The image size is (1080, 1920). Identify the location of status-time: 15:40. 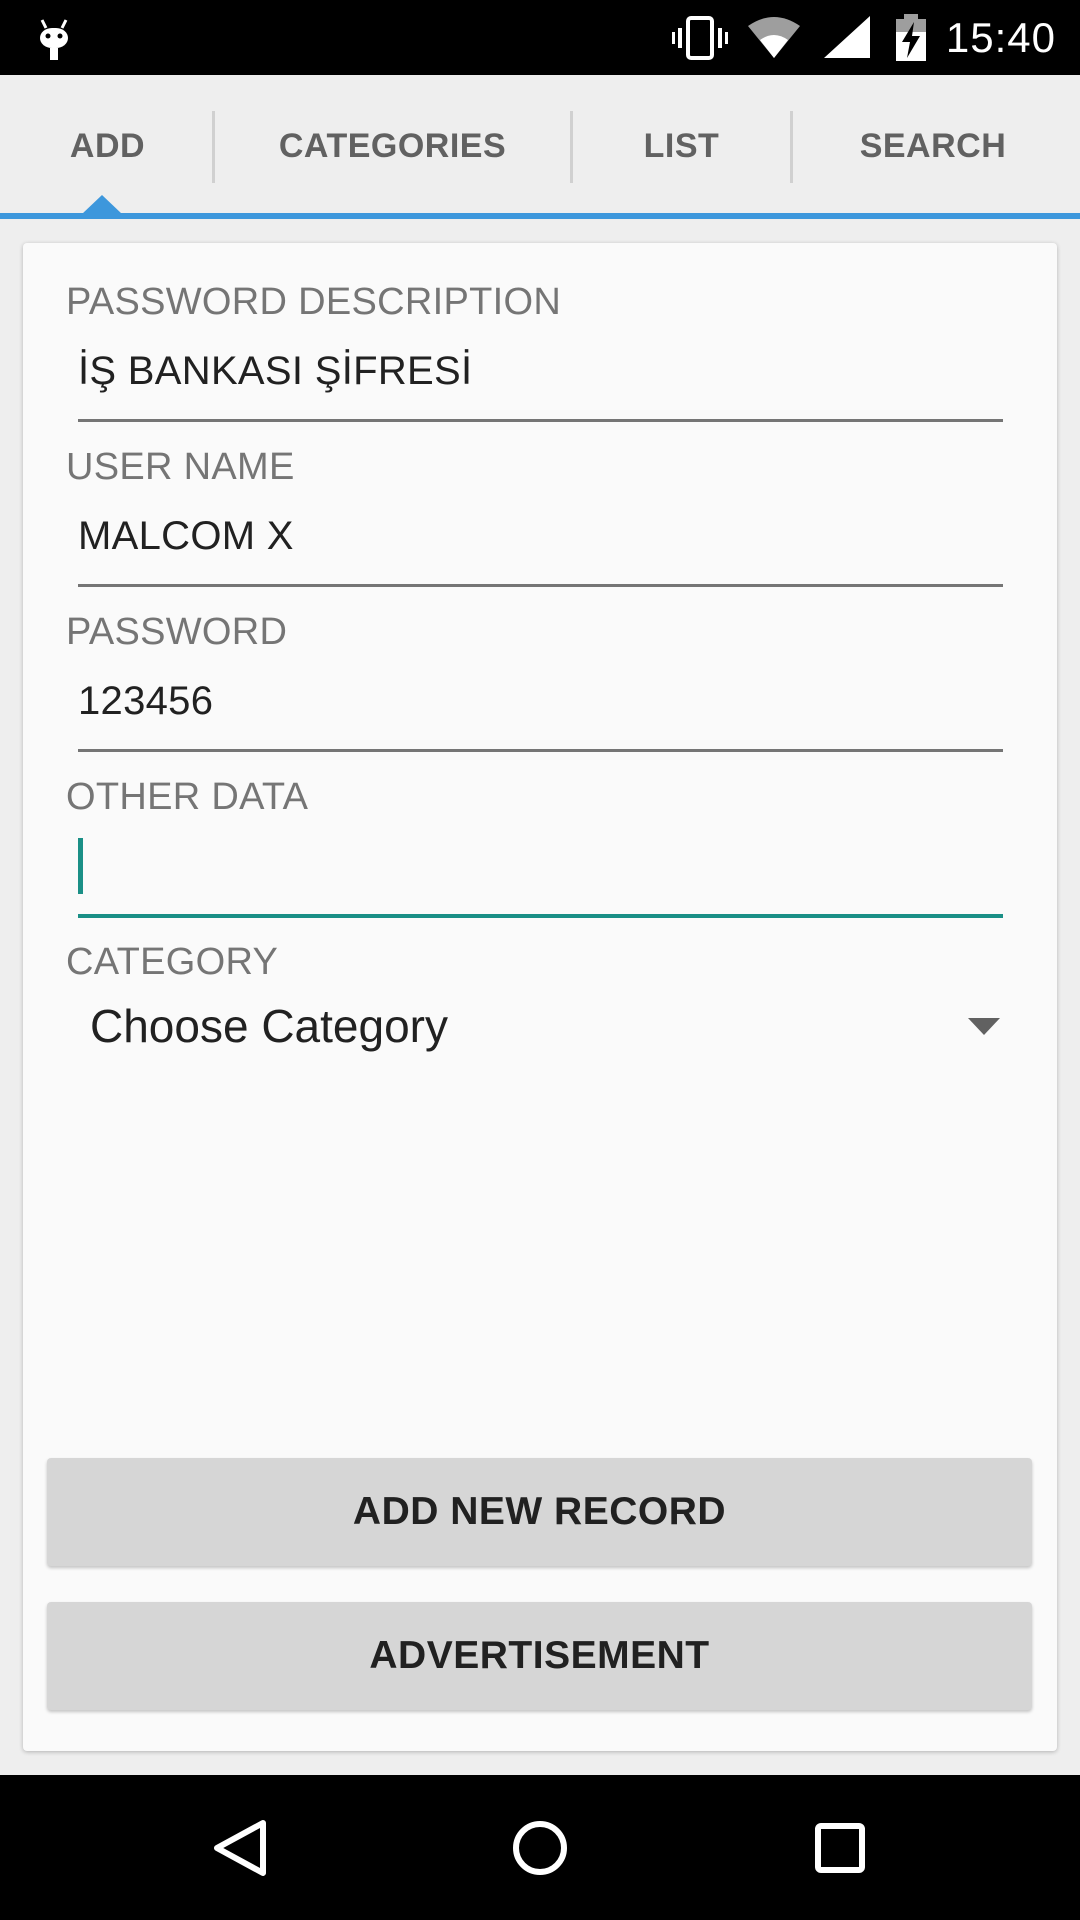
(1000, 37).